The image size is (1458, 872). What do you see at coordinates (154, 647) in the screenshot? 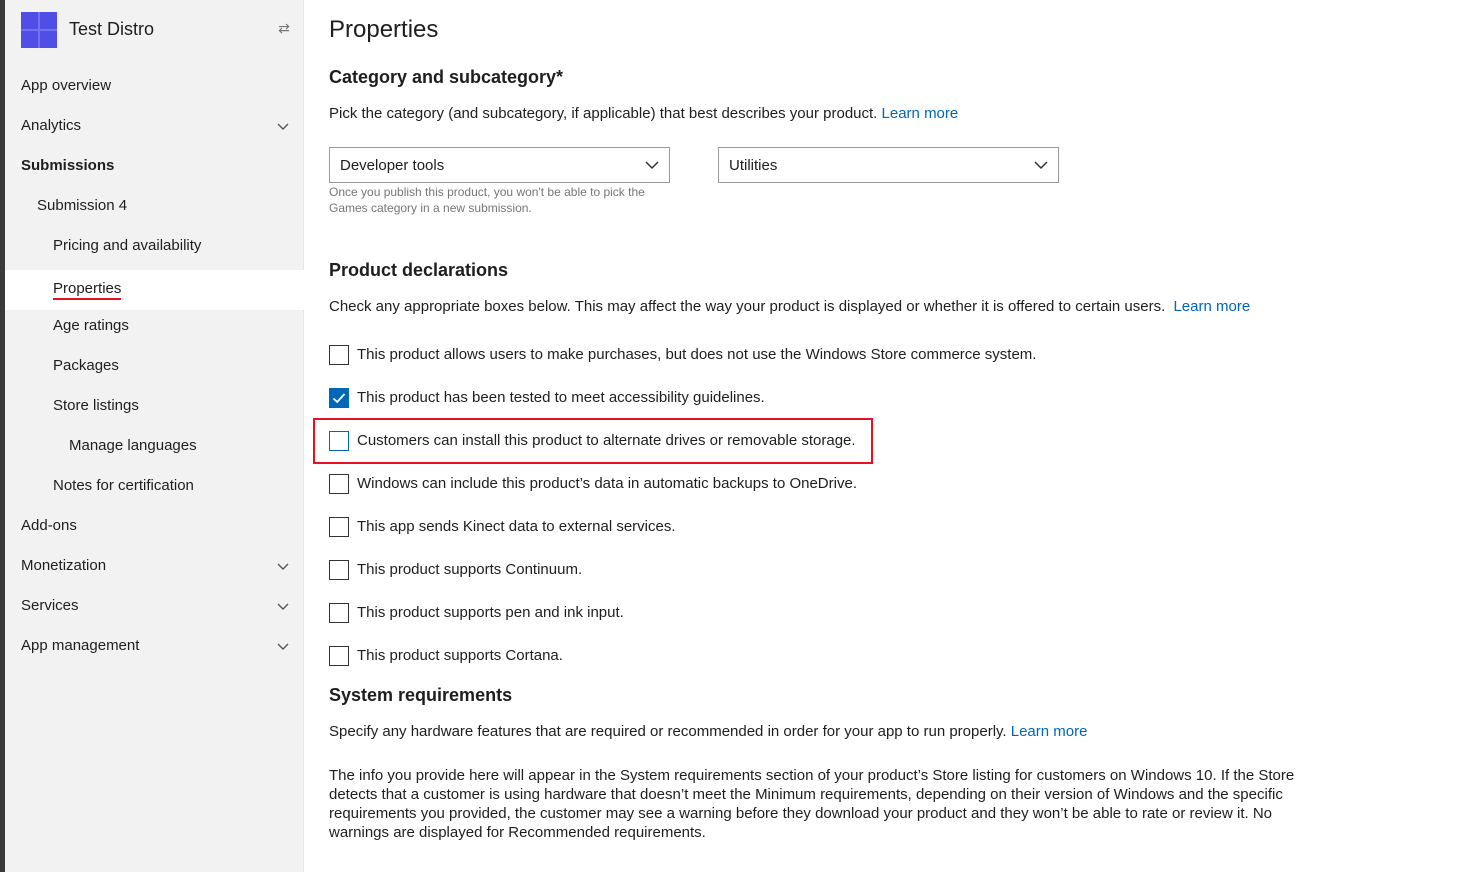
I see `sidebar-item-app-management: App management` at bounding box center [154, 647].